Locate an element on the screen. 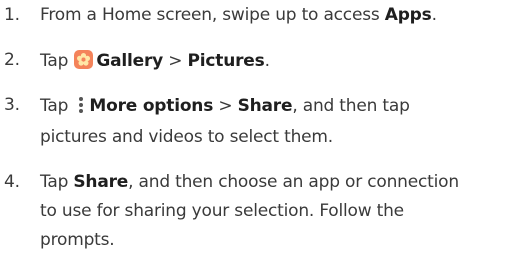 The image size is (523, 262). step-number: 2. is located at coordinates (12, 60).